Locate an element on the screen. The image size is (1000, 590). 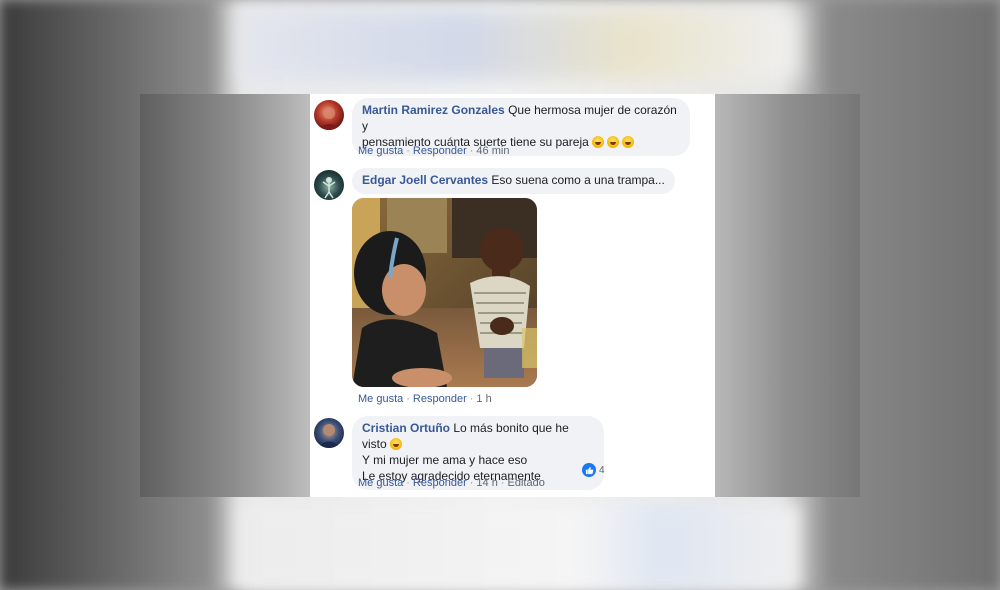
comment-actions: Me gusta · Responder · 46 min is located at coordinates (434, 151).